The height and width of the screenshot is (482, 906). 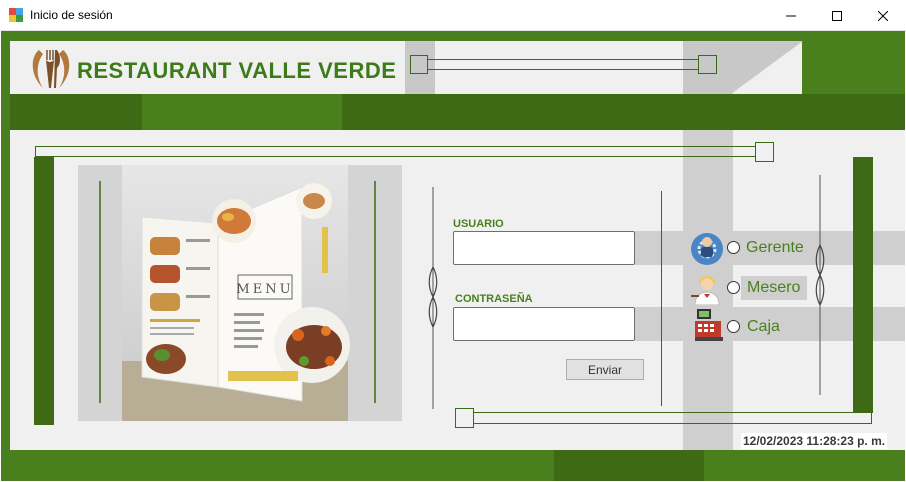 I want to click on minimize-button, so click(x=791, y=15).